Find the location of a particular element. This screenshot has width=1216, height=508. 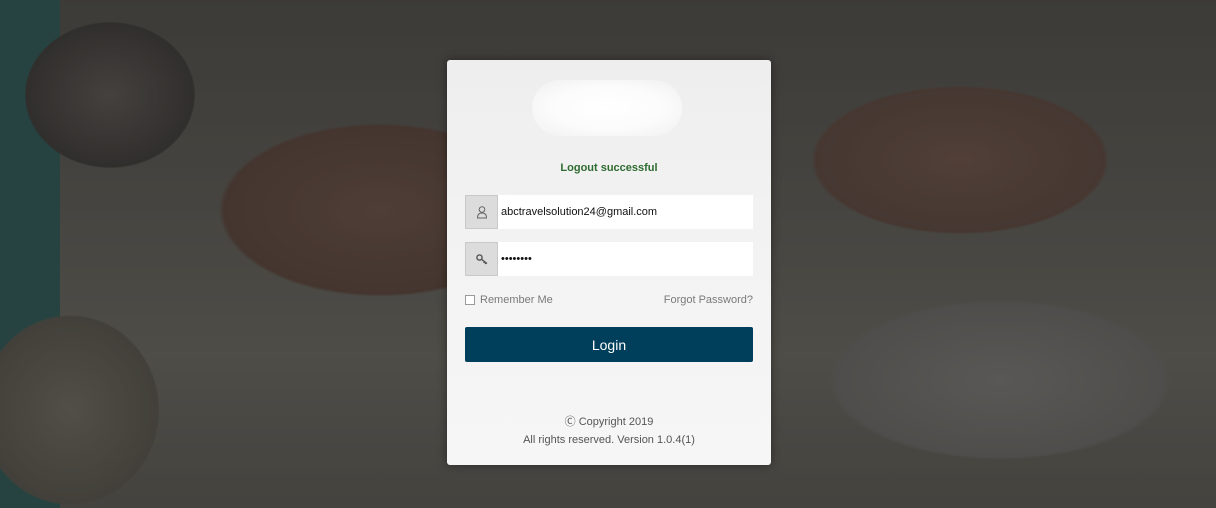

password-field-group is located at coordinates (609, 259).